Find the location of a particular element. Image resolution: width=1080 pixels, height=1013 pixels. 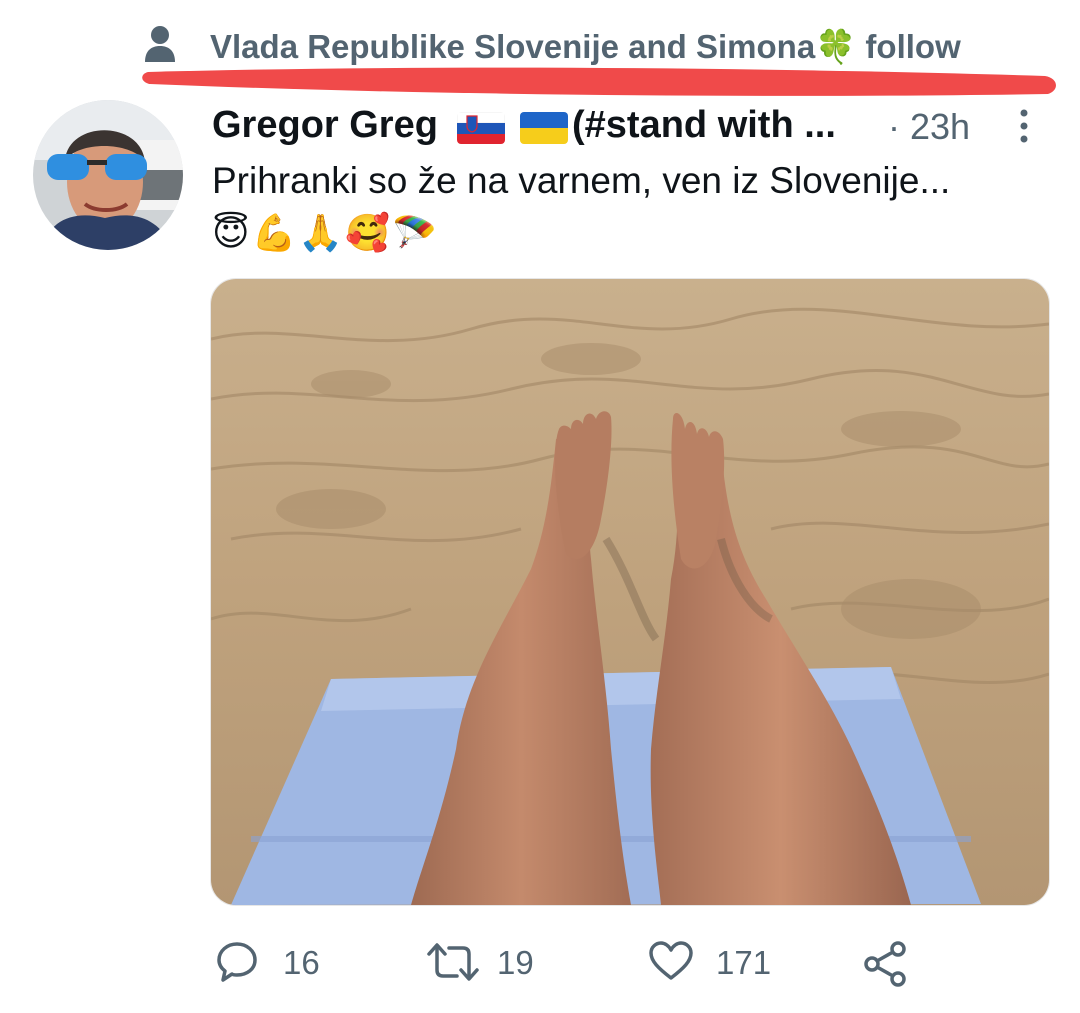

reply-count: 16 is located at coordinates (301, 962).